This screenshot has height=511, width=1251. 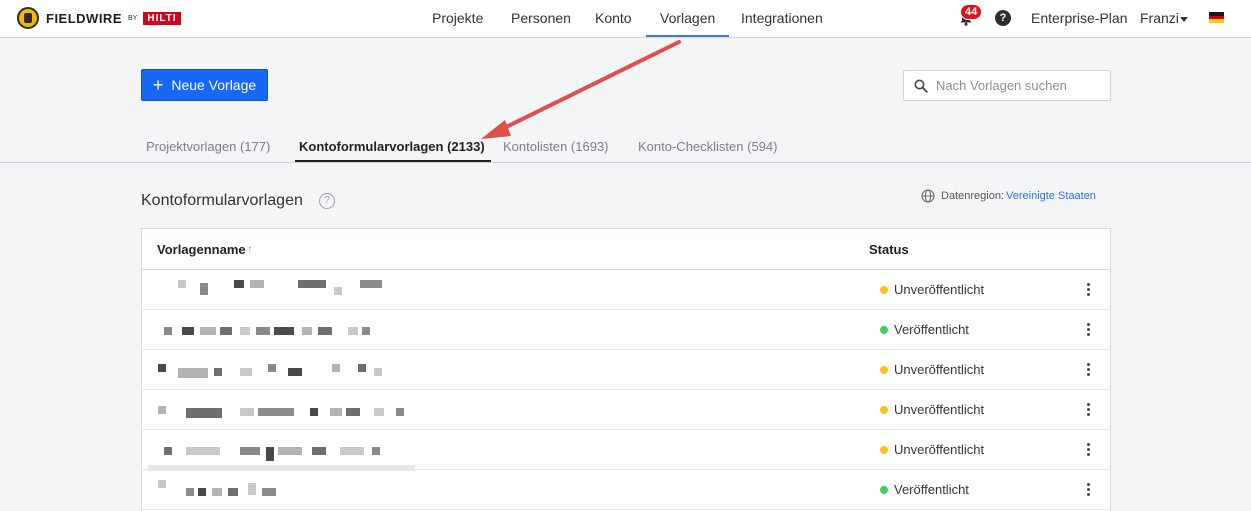 What do you see at coordinates (1079, 18) in the screenshot?
I see `plan-label: Enterprise-Plan` at bounding box center [1079, 18].